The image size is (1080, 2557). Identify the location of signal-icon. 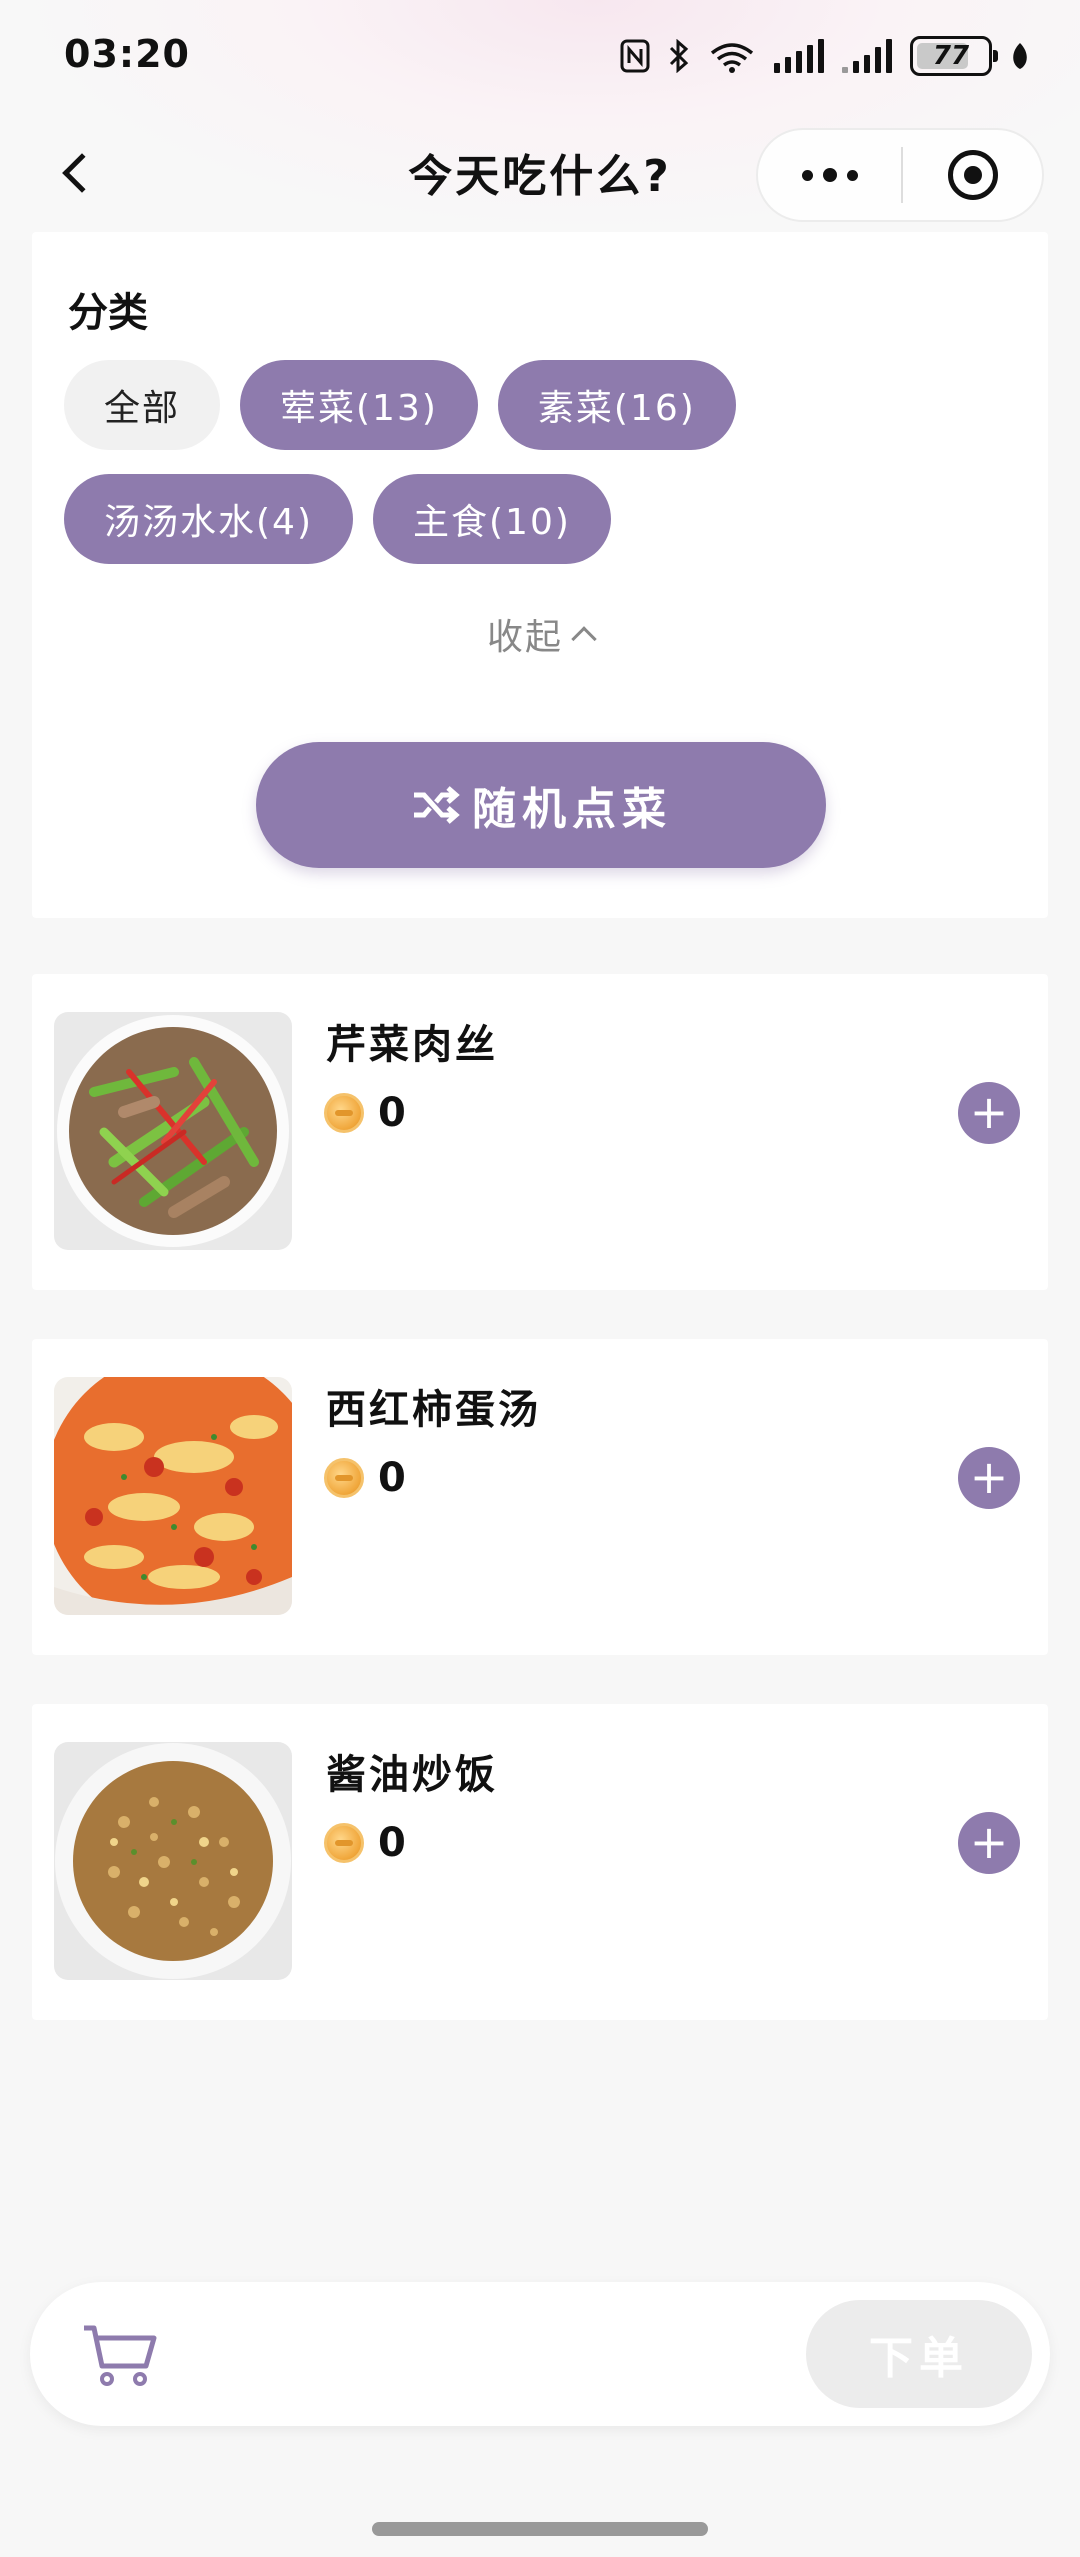
(799, 56).